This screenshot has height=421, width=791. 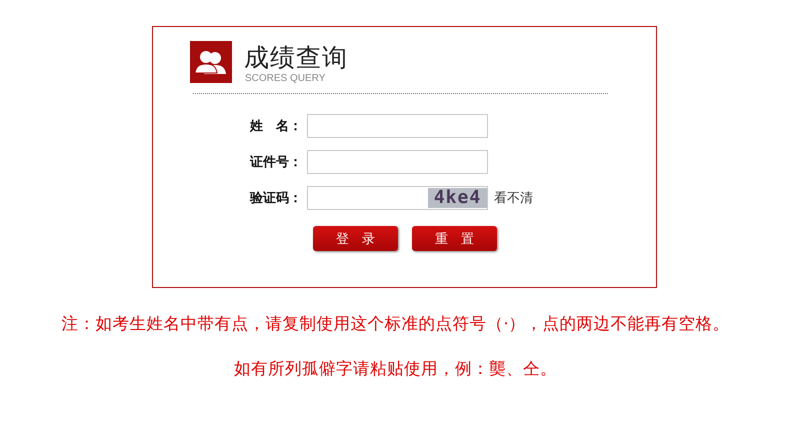 What do you see at coordinates (275, 162) in the screenshot?
I see `field-label: 证件号：` at bounding box center [275, 162].